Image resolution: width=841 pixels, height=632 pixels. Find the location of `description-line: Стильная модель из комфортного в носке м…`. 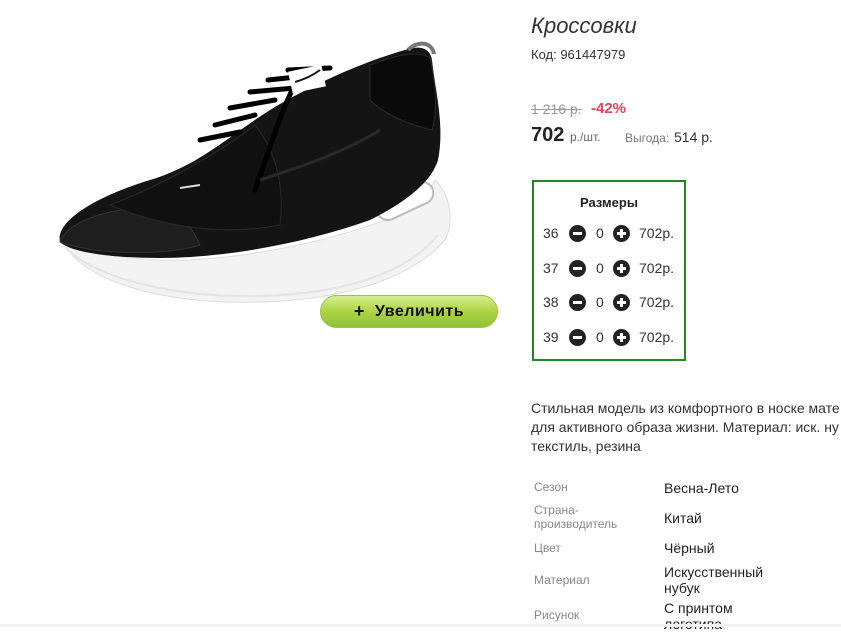

description-line: Стильная модель из комфортного в носке м… is located at coordinates (685, 408).